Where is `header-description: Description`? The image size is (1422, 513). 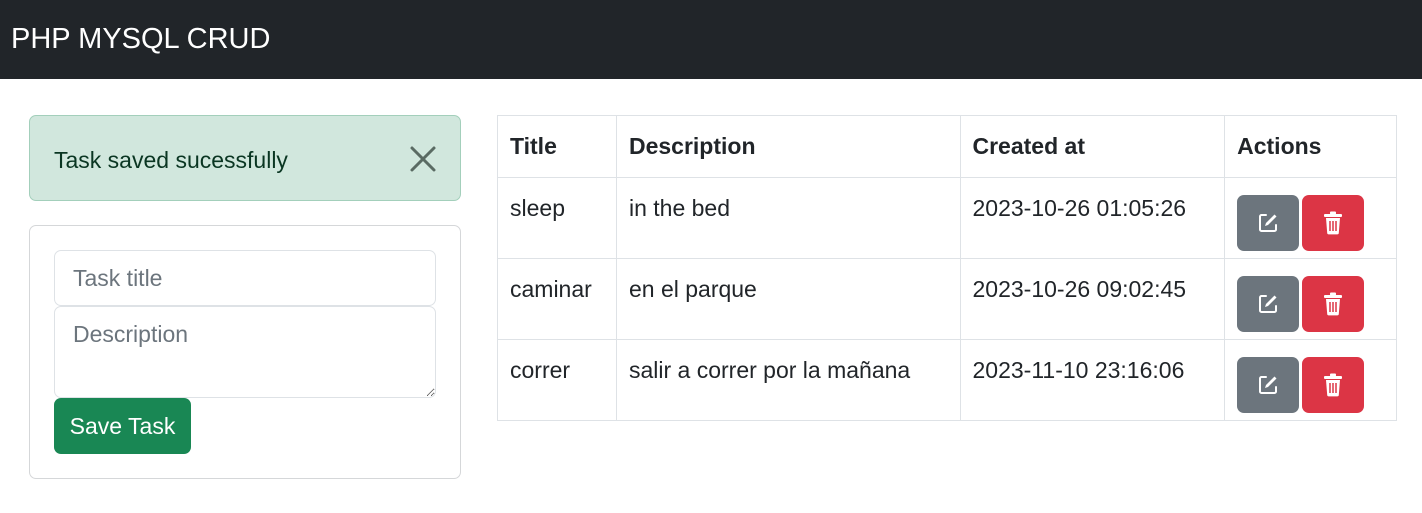
header-description: Description is located at coordinates (788, 146).